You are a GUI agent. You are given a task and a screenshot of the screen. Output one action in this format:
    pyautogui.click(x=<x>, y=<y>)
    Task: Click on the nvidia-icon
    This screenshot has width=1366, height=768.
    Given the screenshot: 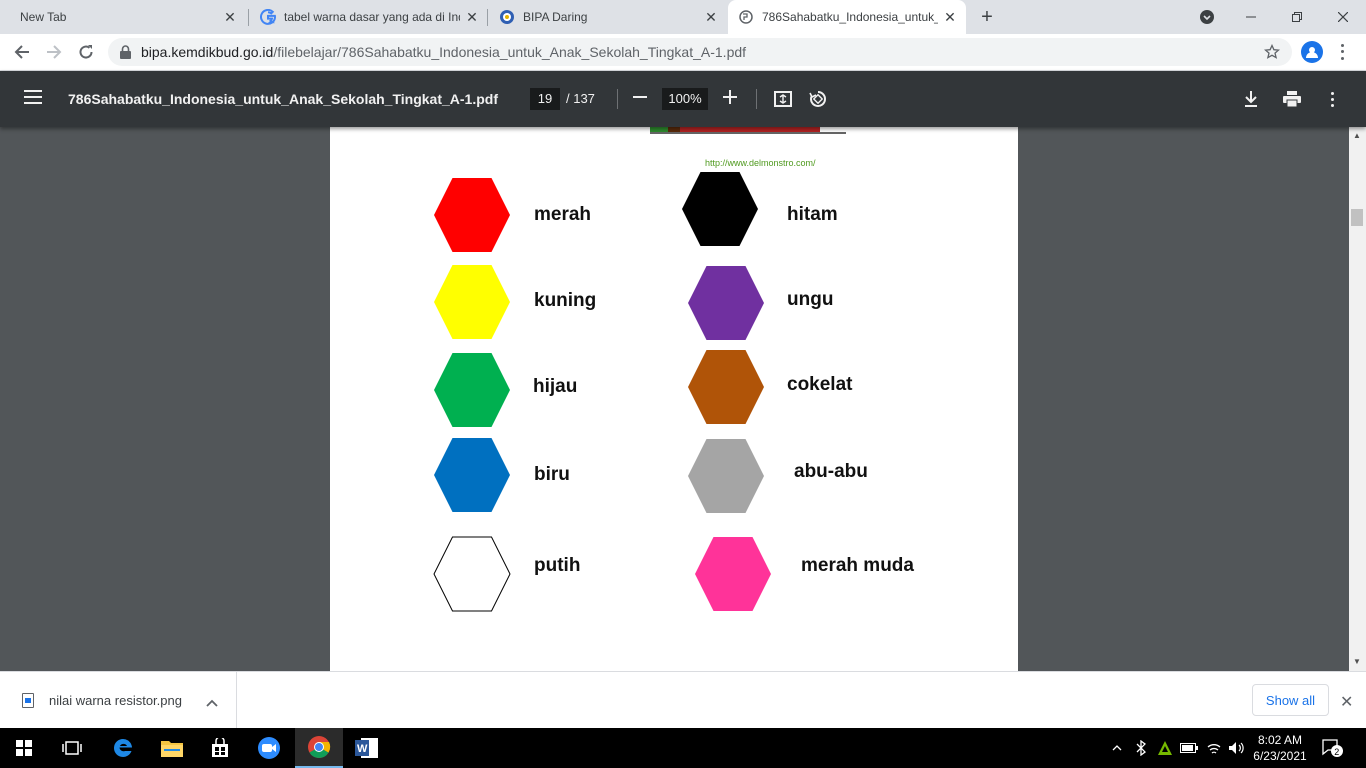 What is the action you would take?
    pyautogui.click(x=1165, y=748)
    